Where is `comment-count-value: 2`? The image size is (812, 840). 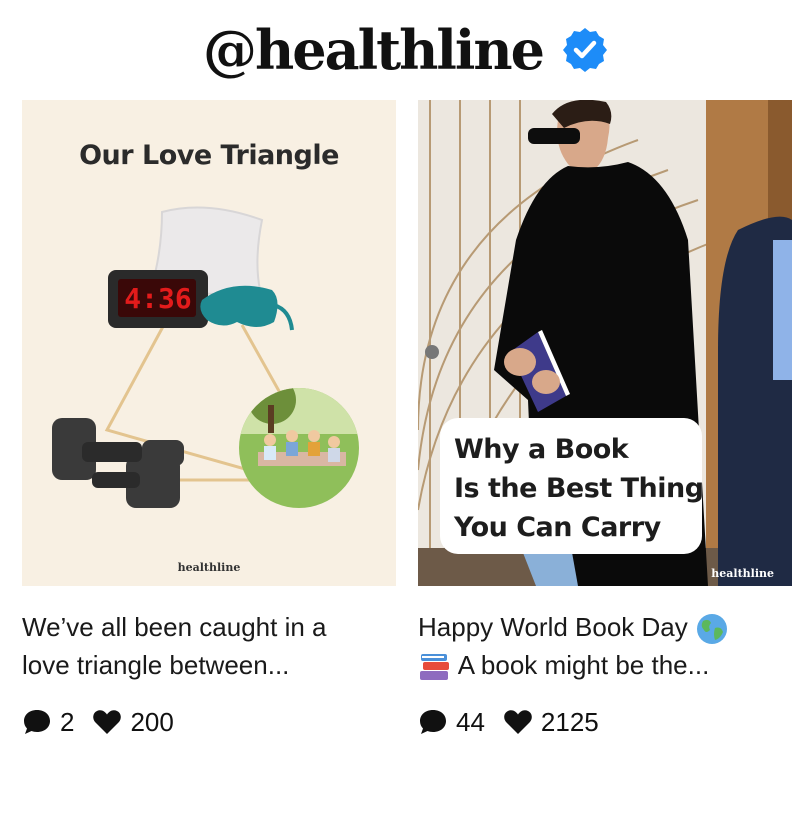
comment-count-value: 2 is located at coordinates (67, 721).